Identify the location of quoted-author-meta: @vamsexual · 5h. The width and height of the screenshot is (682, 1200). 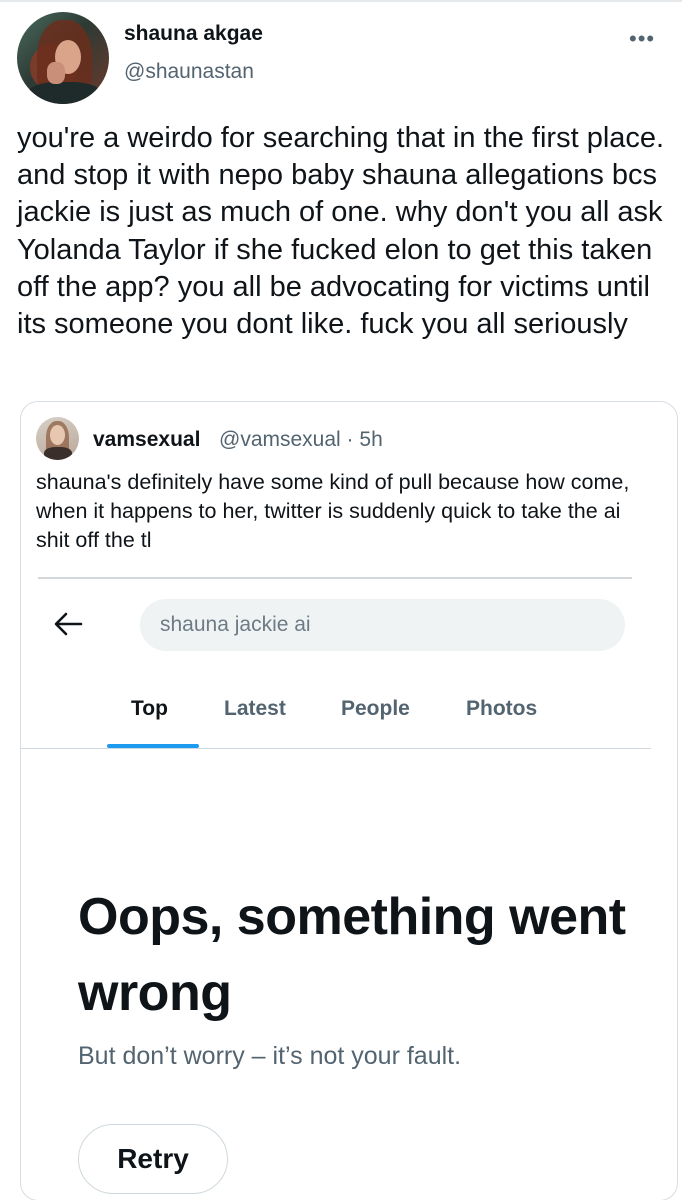
(301, 440).